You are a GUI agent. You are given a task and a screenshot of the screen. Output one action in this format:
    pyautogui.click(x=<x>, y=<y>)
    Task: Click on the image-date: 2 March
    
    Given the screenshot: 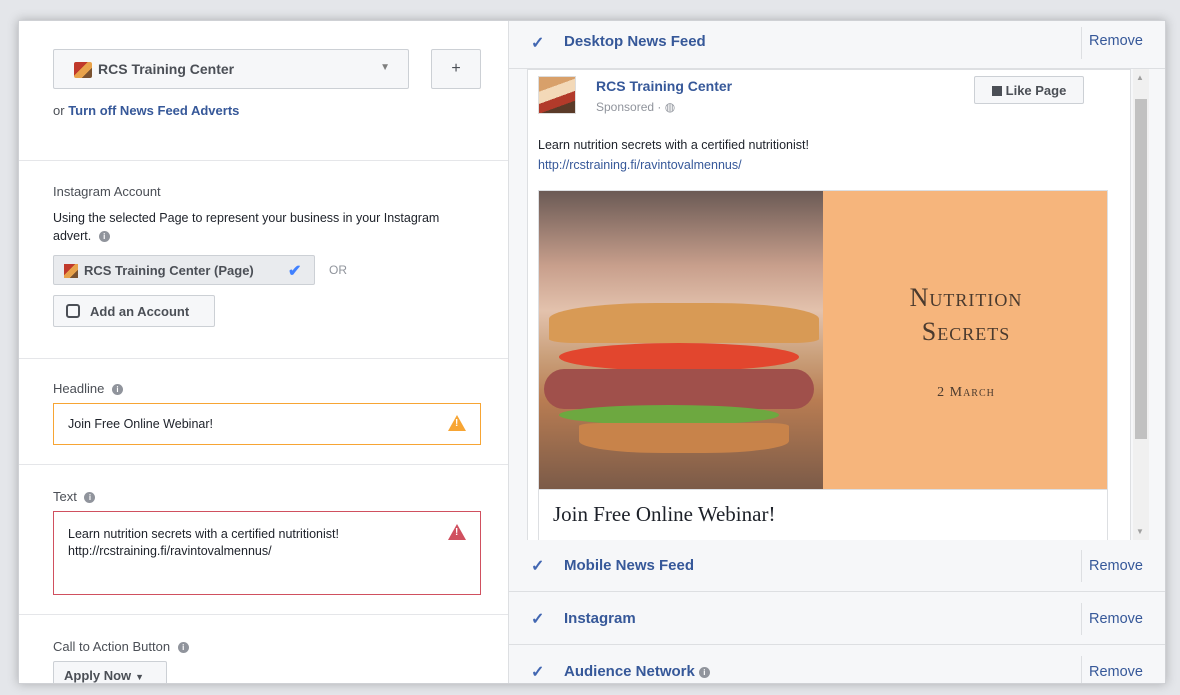 What is the action you would take?
    pyautogui.click(x=966, y=392)
    